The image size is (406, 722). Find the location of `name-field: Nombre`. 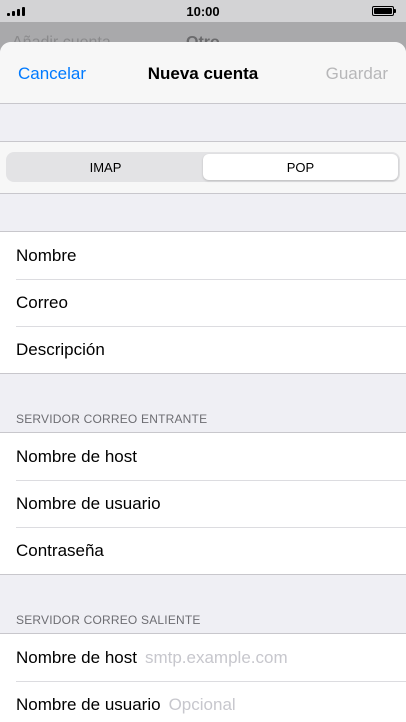

name-field: Nombre is located at coordinates (203, 255).